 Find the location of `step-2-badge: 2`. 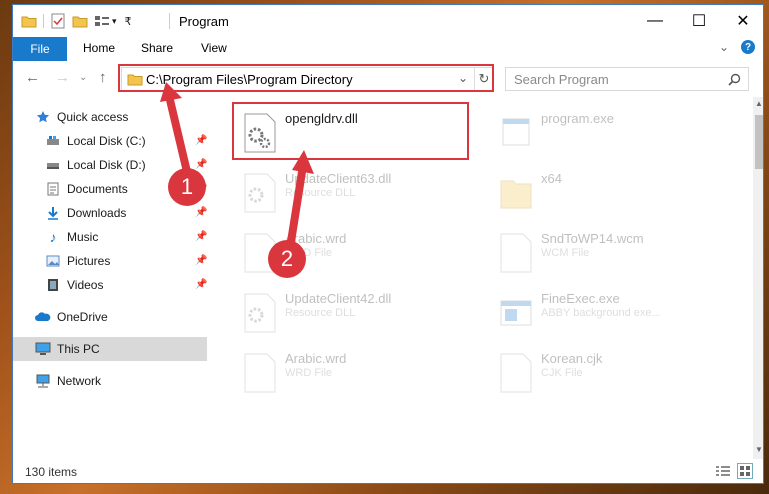

step-2-badge: 2 is located at coordinates (287, 259).